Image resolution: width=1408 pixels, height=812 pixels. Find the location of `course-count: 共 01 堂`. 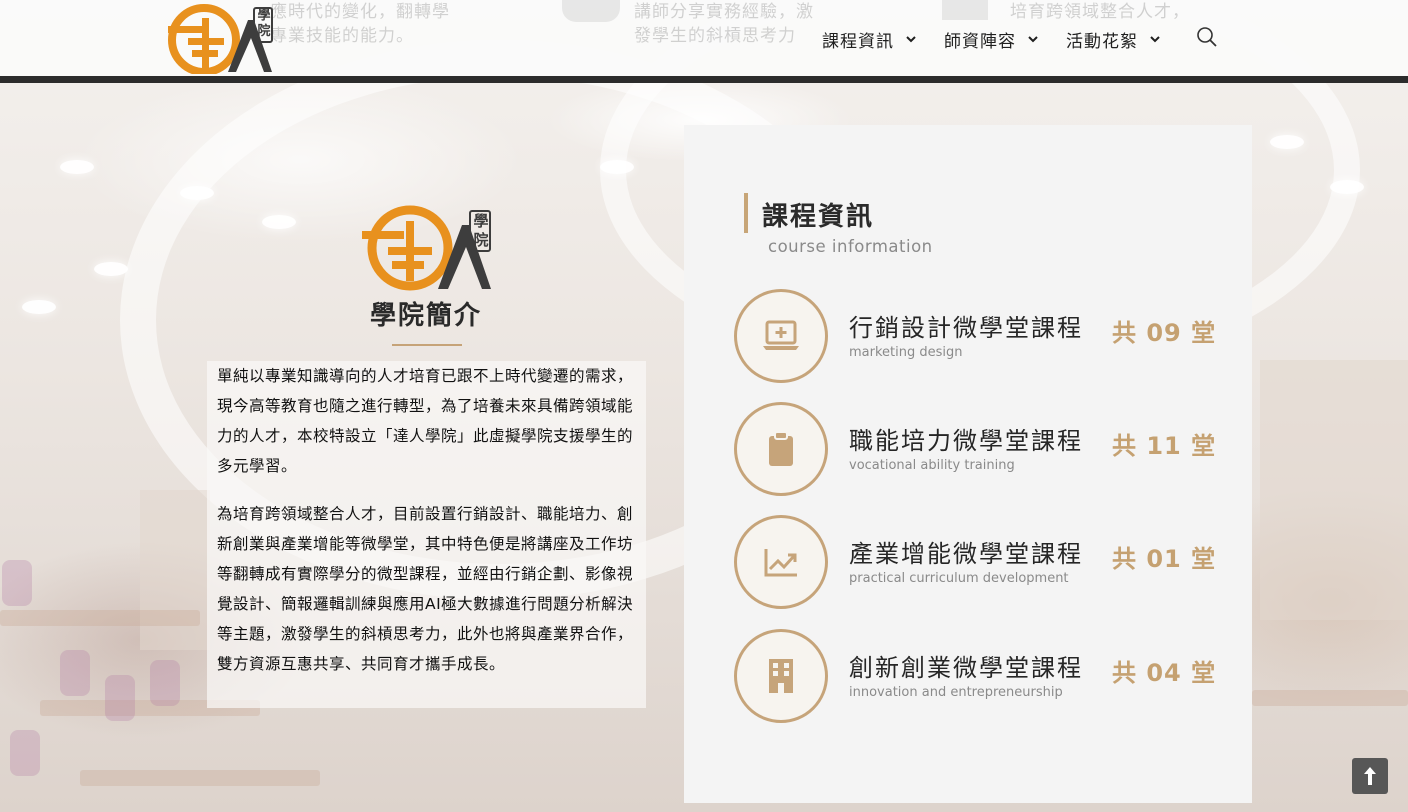

course-count: 共 01 堂 is located at coordinates (1164, 559).